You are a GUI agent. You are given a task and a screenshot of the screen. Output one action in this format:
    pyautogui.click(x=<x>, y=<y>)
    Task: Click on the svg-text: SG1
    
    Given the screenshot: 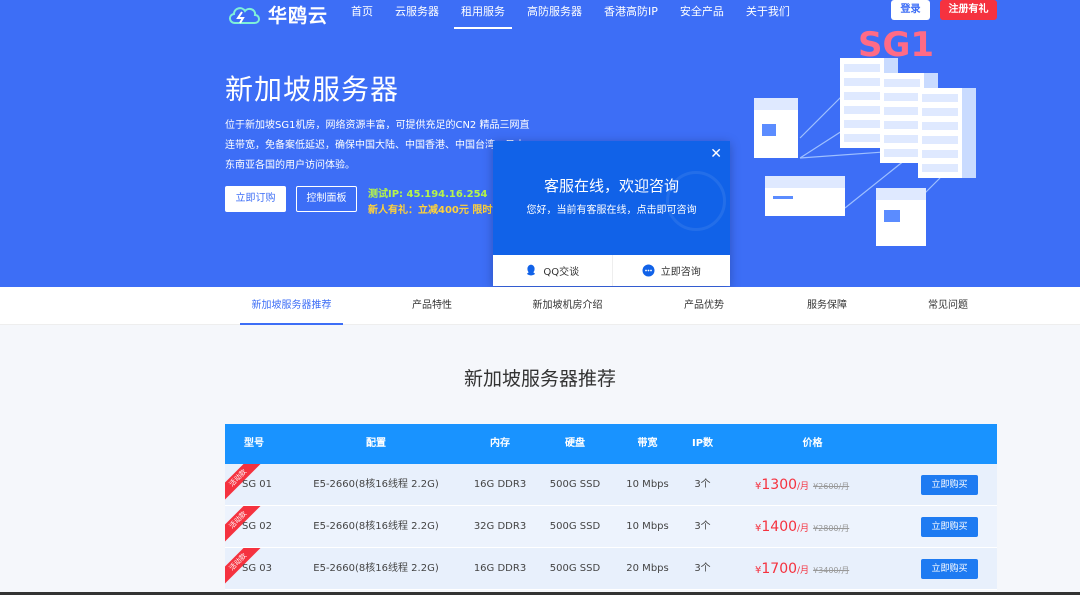 What is the action you would take?
    pyautogui.click(x=896, y=45)
    